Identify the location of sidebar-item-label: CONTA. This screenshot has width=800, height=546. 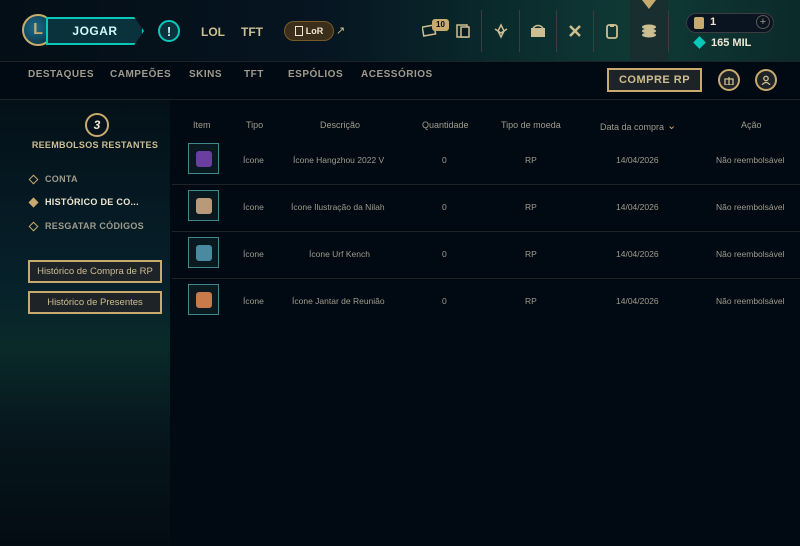
(61, 179).